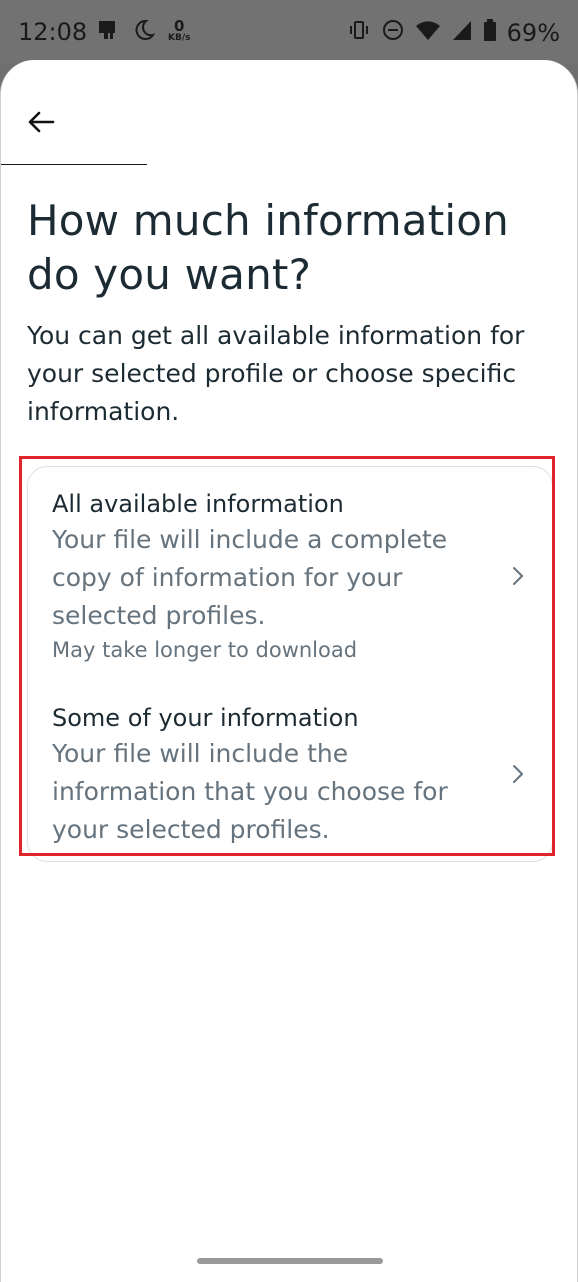 The image size is (578, 1282). What do you see at coordinates (359, 33) in the screenshot?
I see `vibrate-icon` at bounding box center [359, 33].